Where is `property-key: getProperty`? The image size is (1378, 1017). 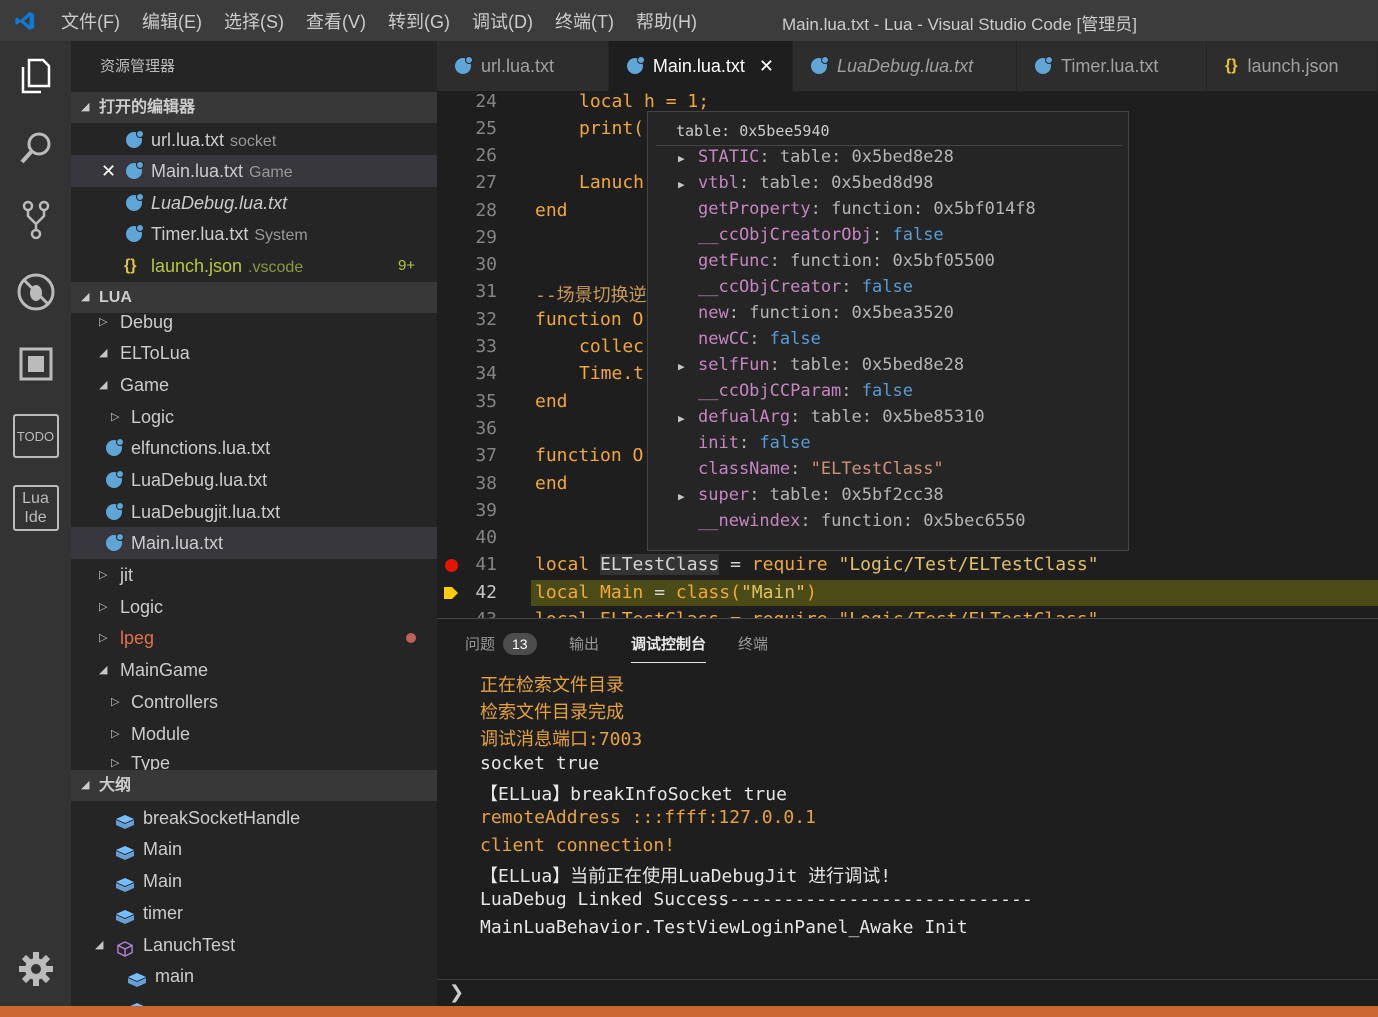
property-key: getProperty is located at coordinates (754, 209).